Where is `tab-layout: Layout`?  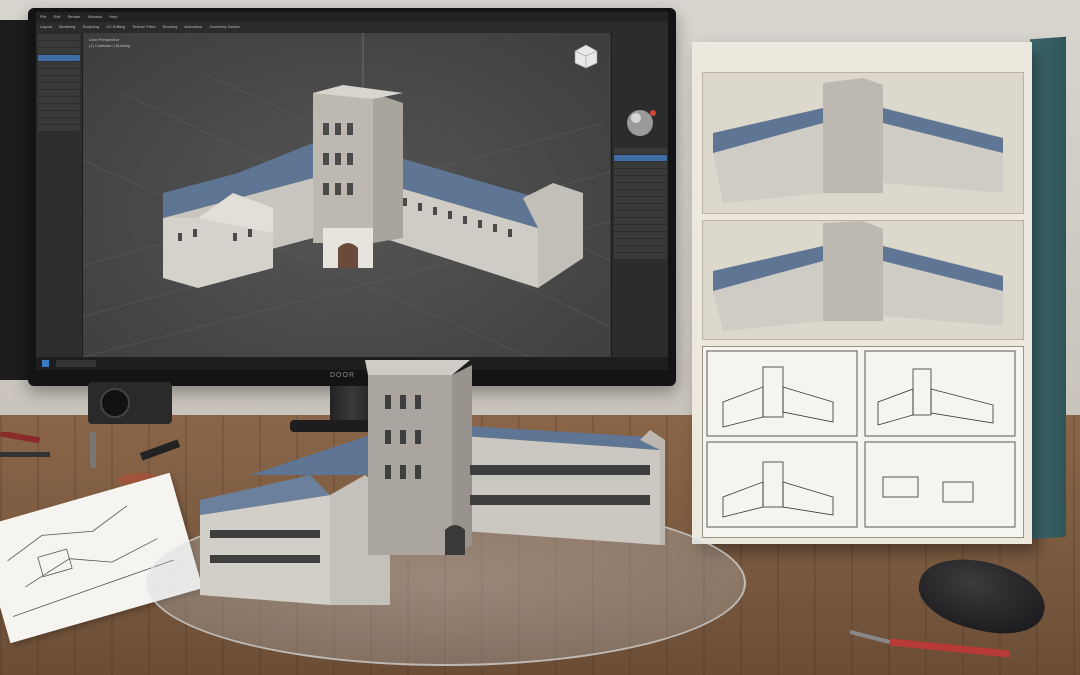
tab-layout: Layout is located at coordinates (46, 27).